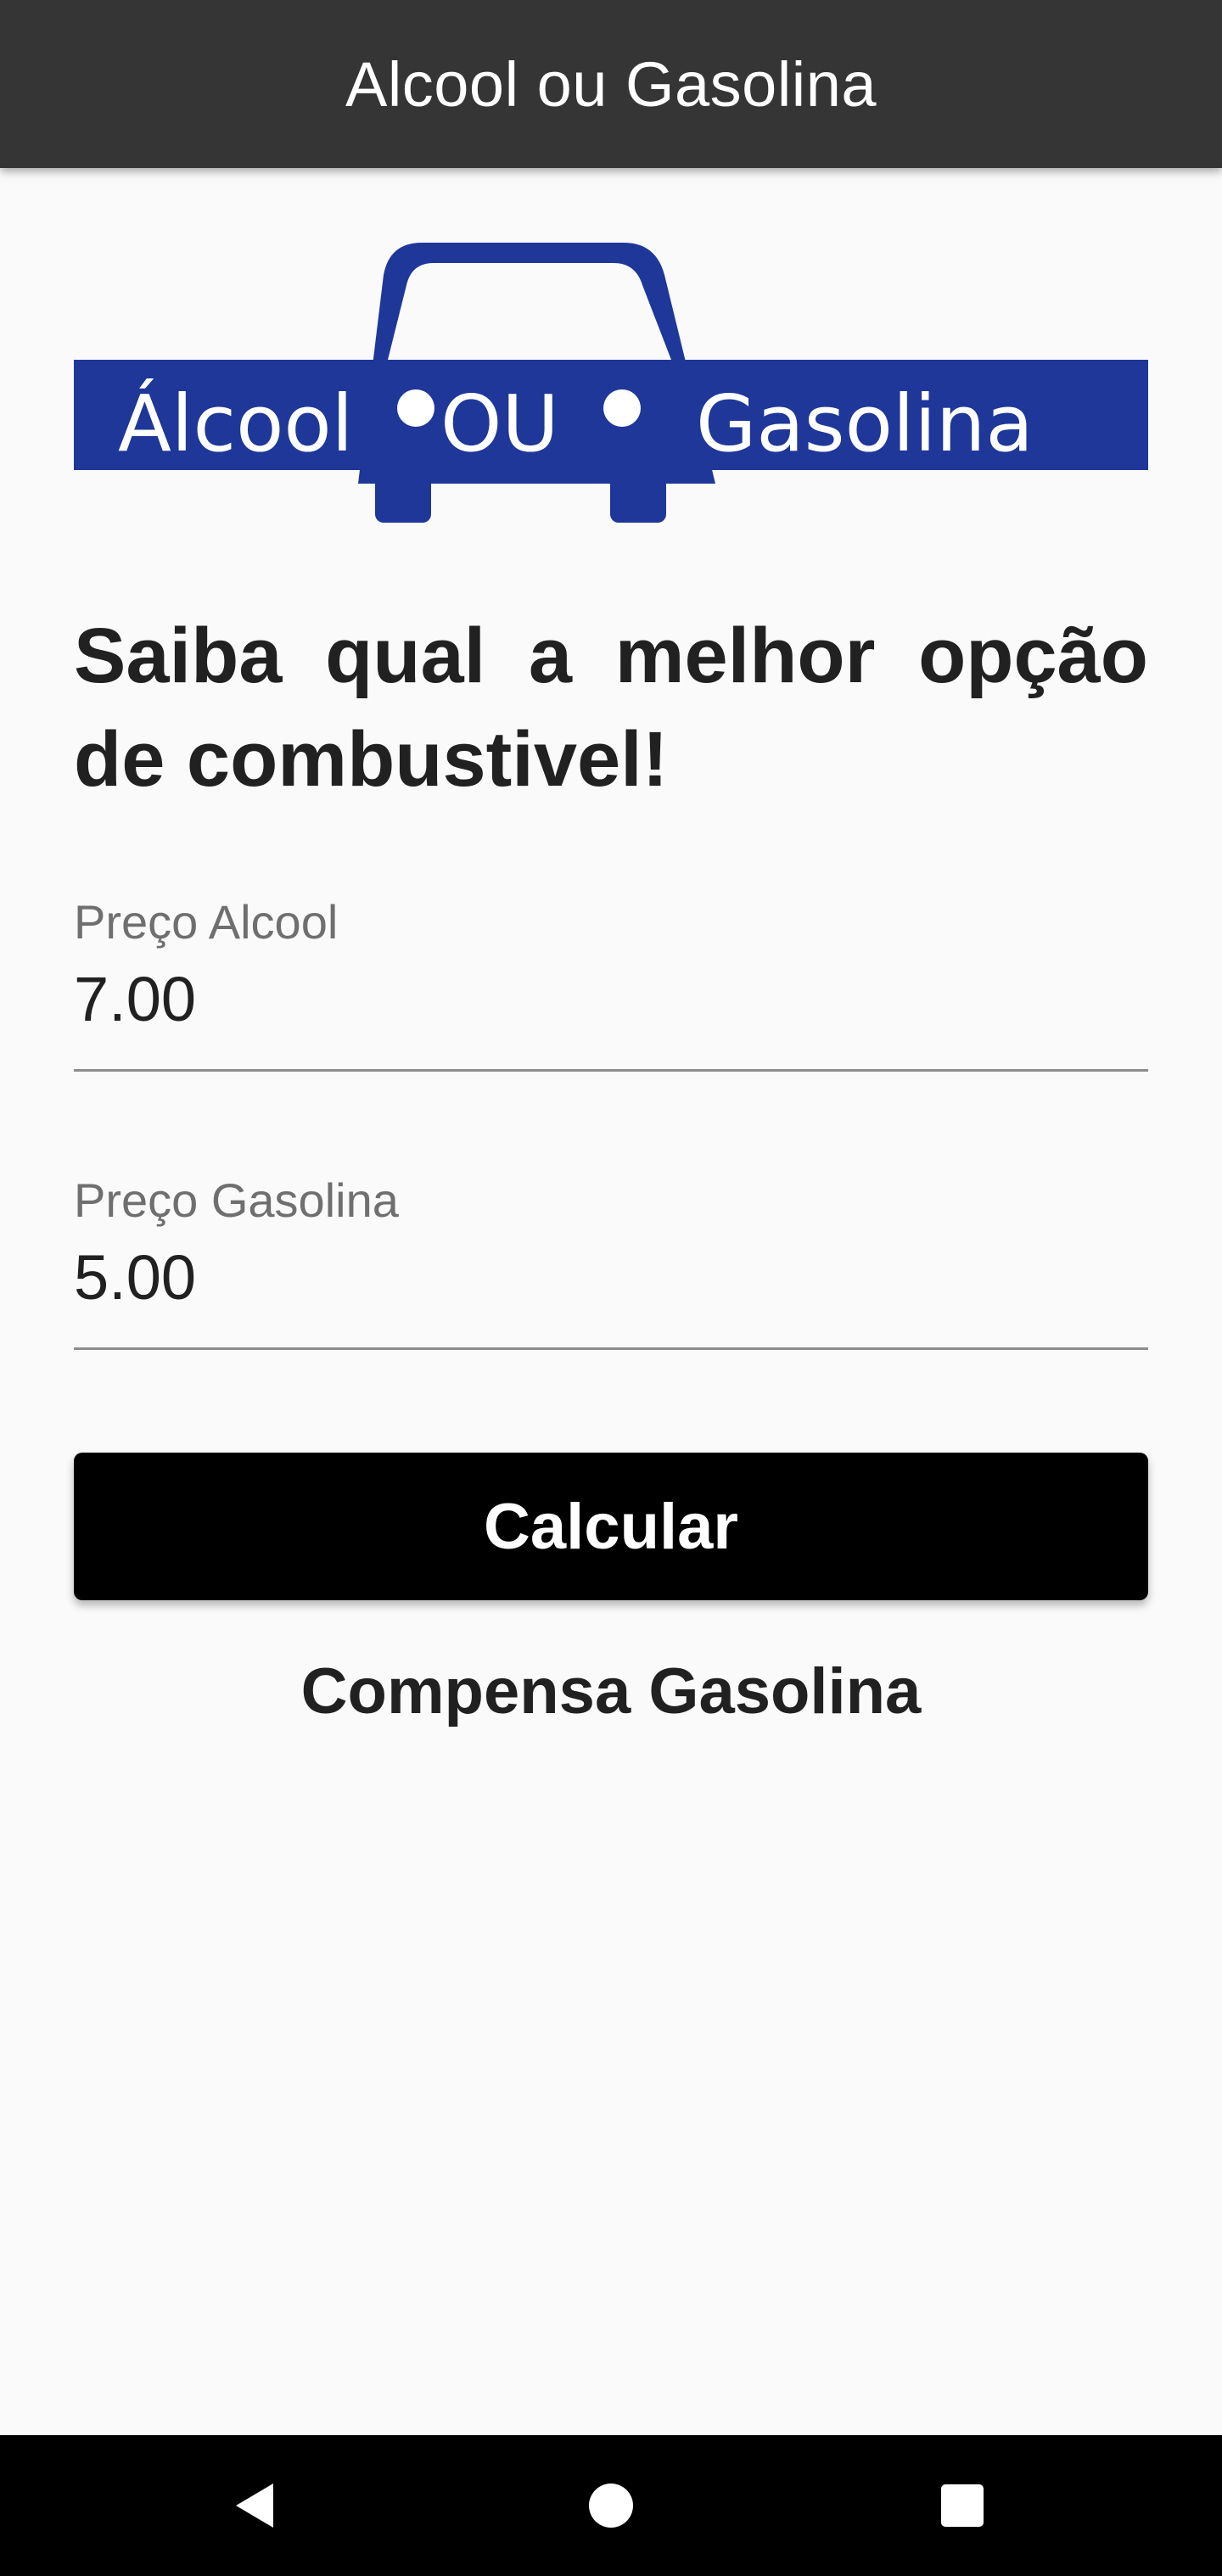  I want to click on calcular-button: Calcular, so click(611, 1526).